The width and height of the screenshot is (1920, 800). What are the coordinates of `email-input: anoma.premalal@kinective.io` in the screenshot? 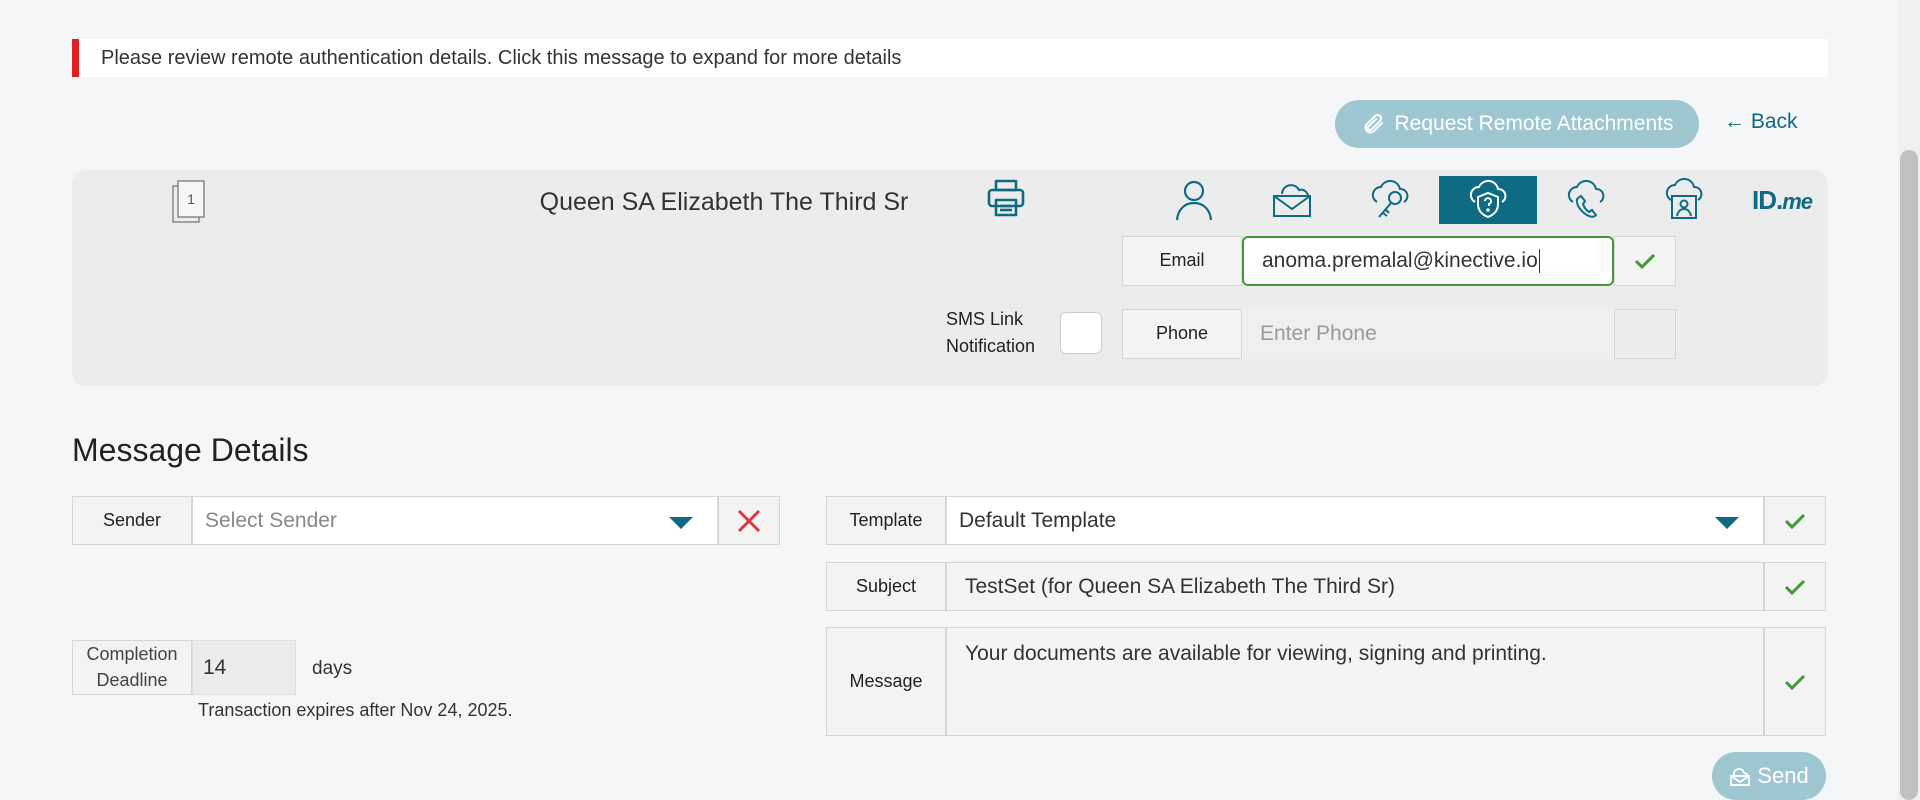 It's located at (1428, 261).